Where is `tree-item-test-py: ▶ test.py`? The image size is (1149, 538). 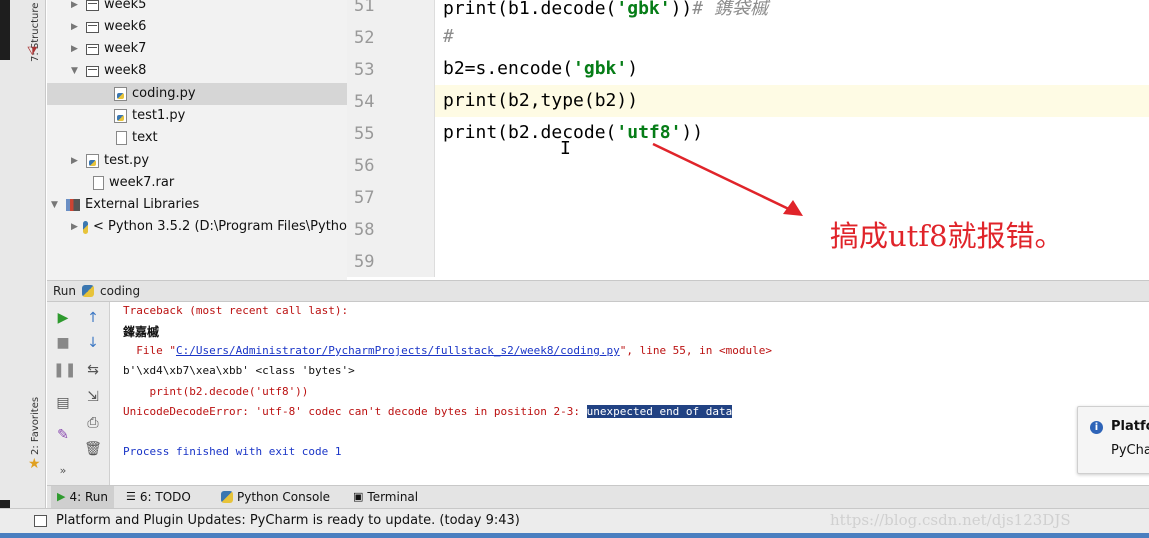 tree-item-test-py: ▶ test.py is located at coordinates (110, 161).